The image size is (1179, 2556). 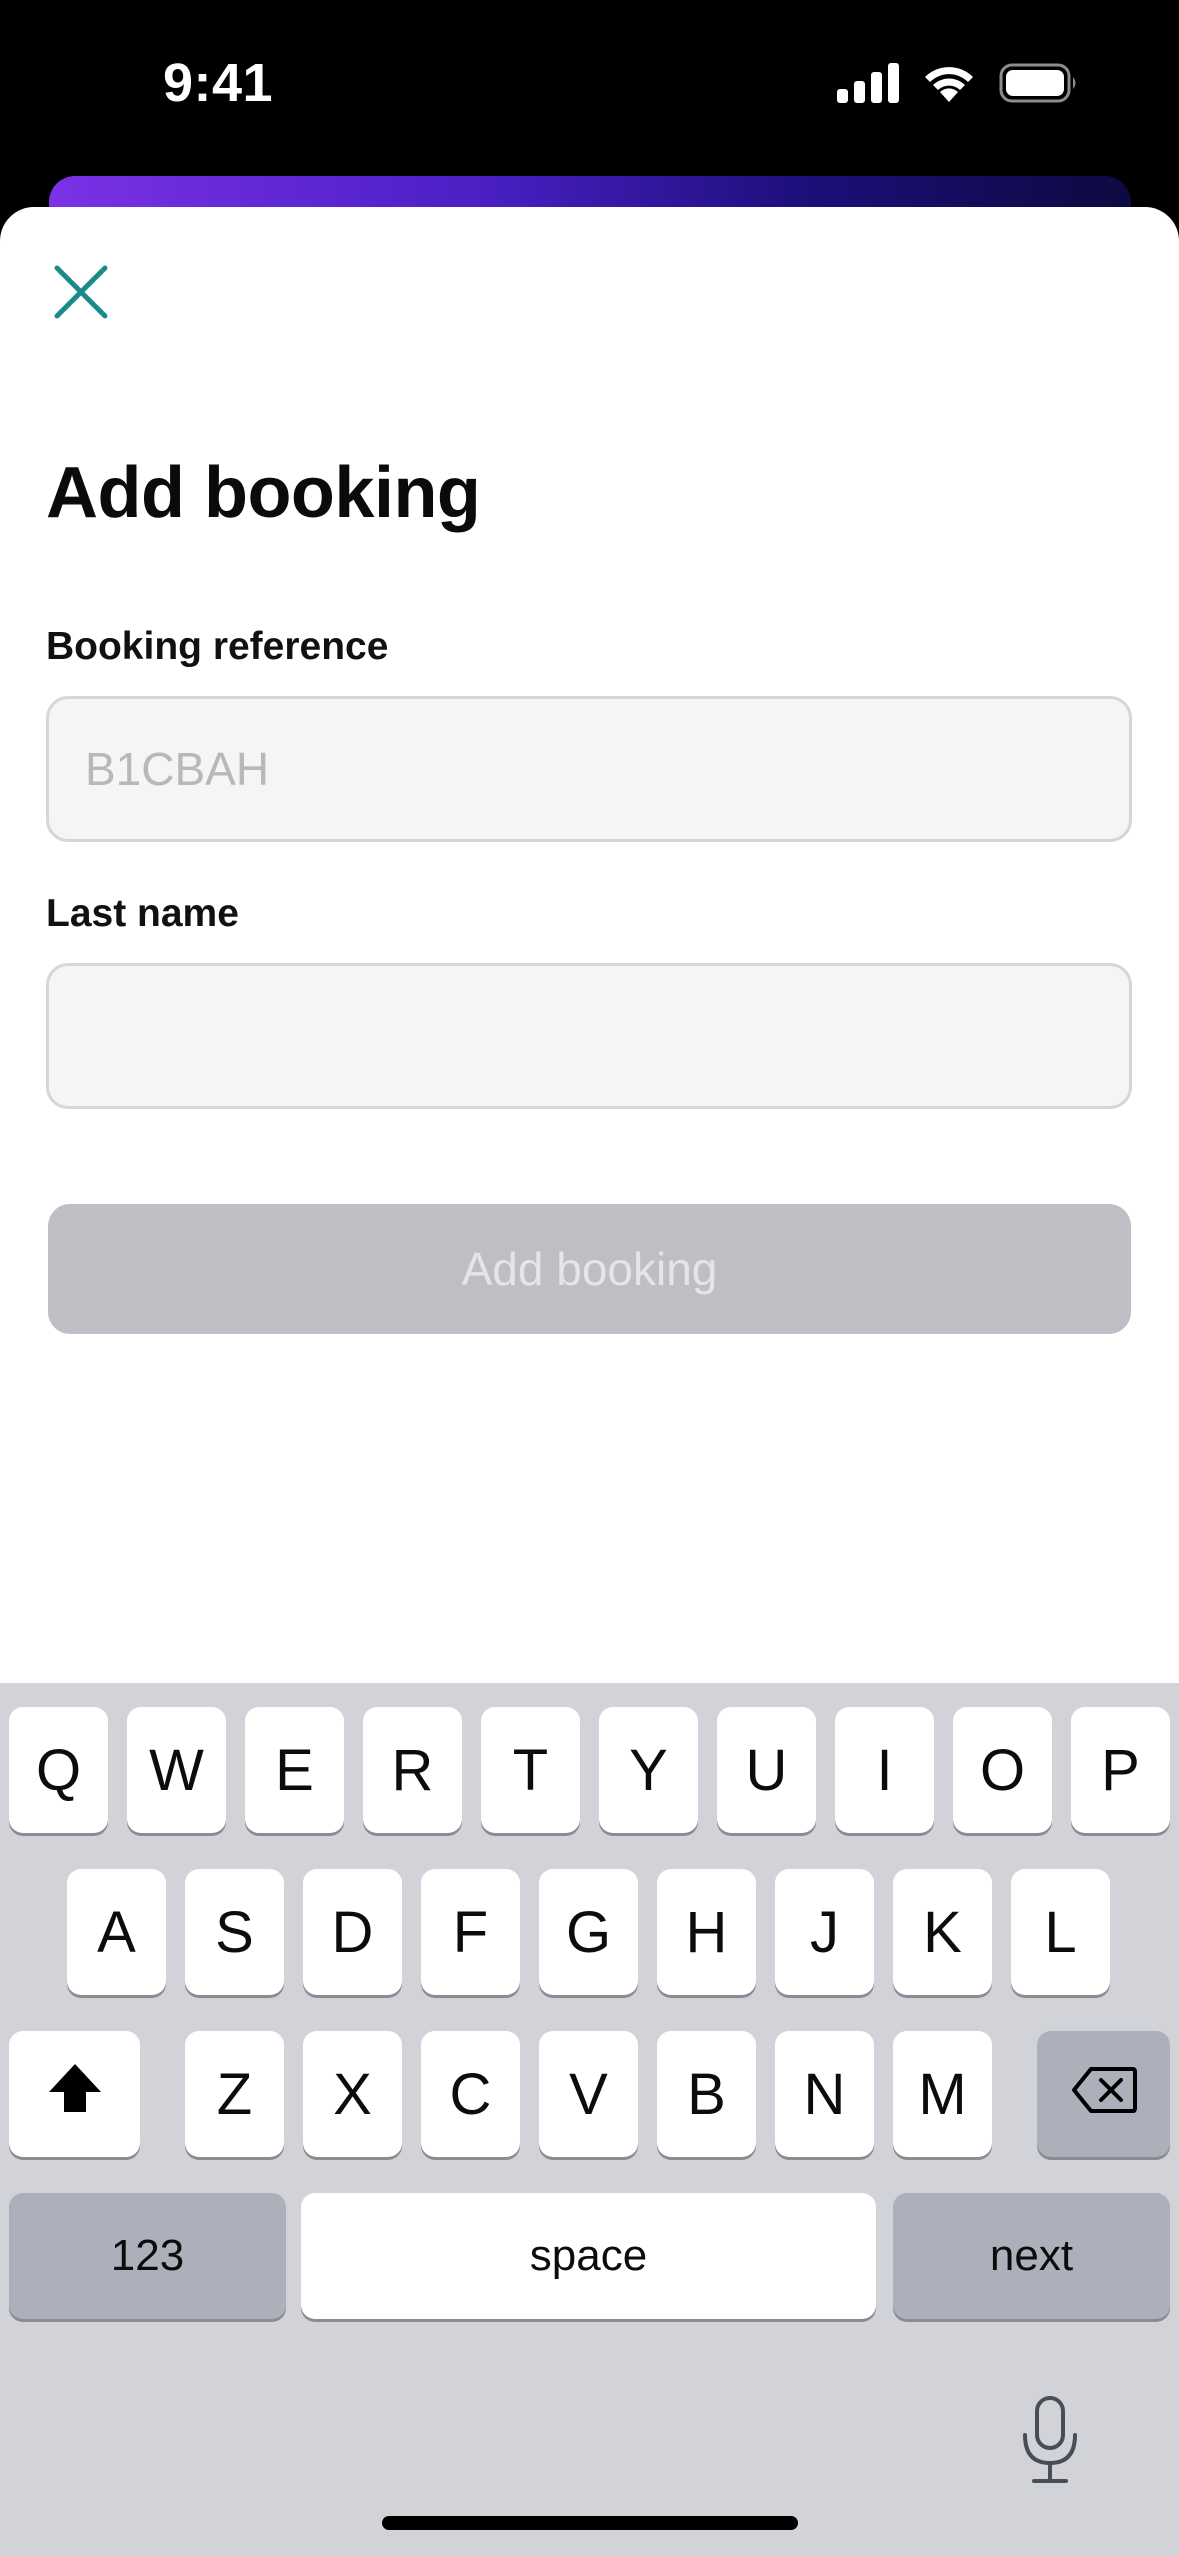 I want to click on dictation-button, so click(x=1050, y=2442).